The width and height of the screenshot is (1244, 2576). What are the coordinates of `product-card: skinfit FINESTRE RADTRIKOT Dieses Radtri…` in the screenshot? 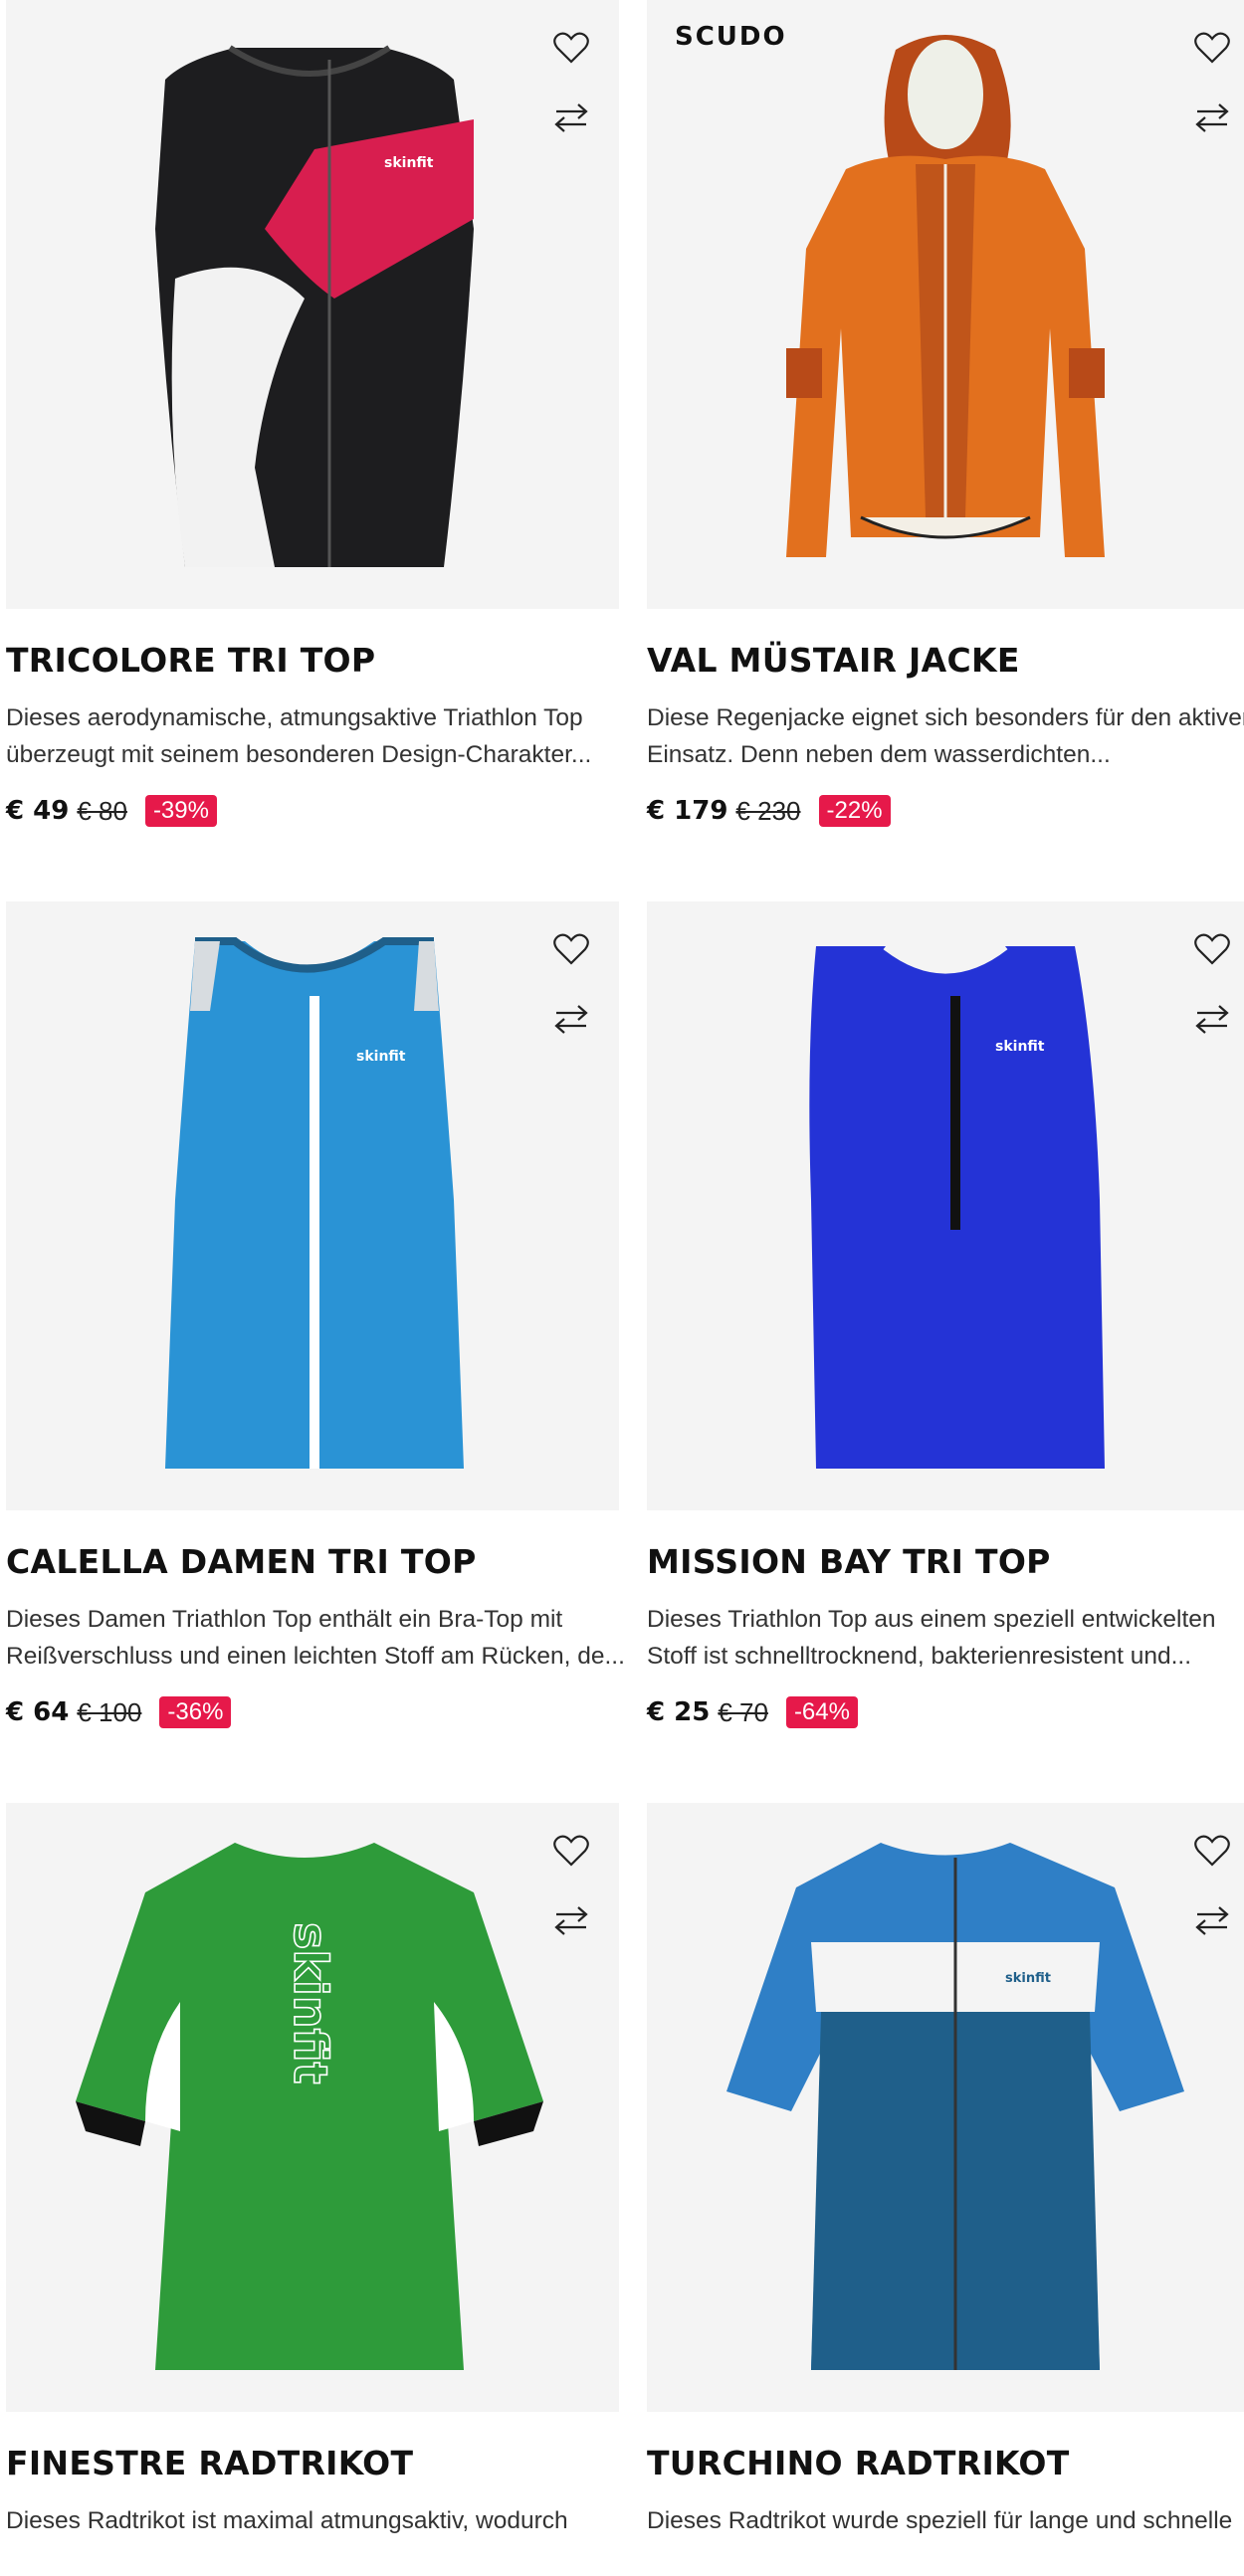 It's located at (312, 2189).